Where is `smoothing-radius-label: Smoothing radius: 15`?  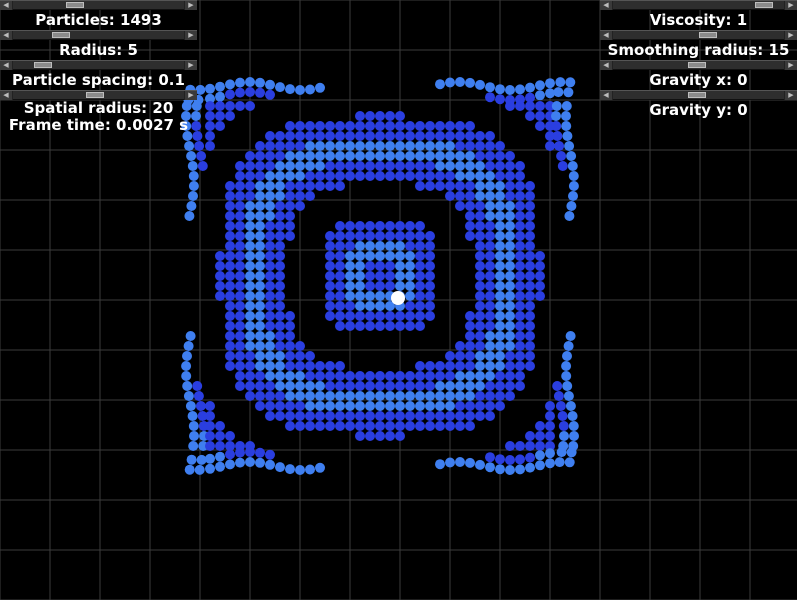 smoothing-radius-label: Smoothing radius: 15 is located at coordinates (698, 50).